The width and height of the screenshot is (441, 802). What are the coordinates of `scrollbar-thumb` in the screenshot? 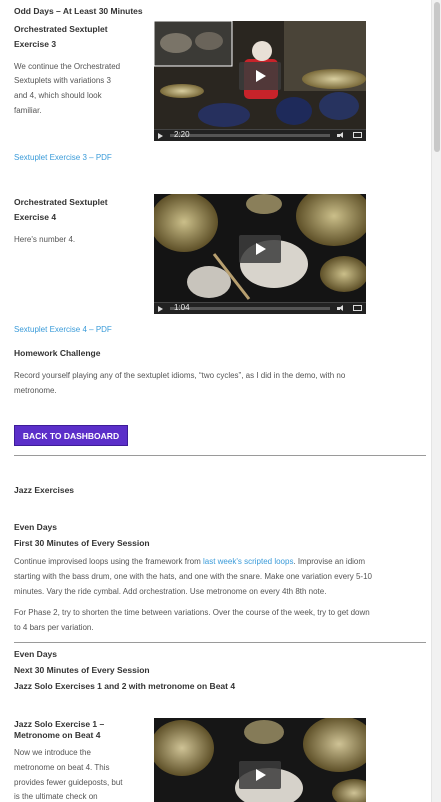 It's located at (437, 77).